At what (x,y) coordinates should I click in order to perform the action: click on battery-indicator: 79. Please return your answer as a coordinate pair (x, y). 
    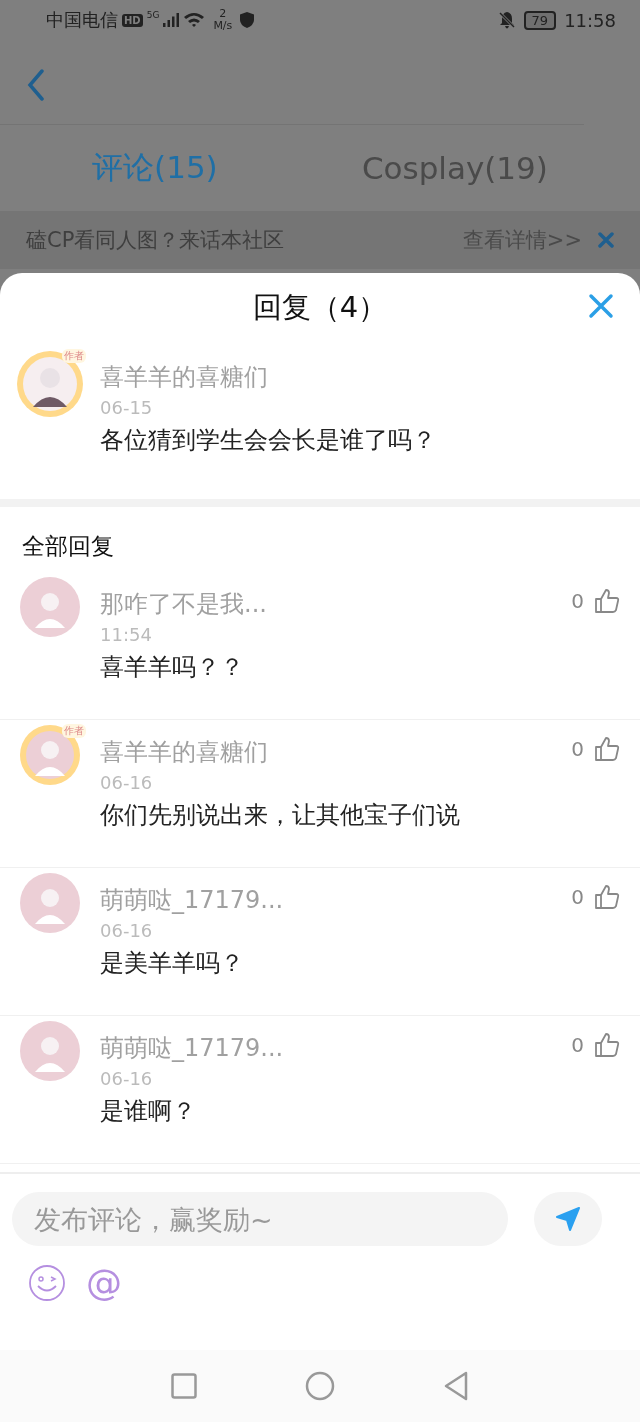
    Looking at the image, I should click on (540, 20).